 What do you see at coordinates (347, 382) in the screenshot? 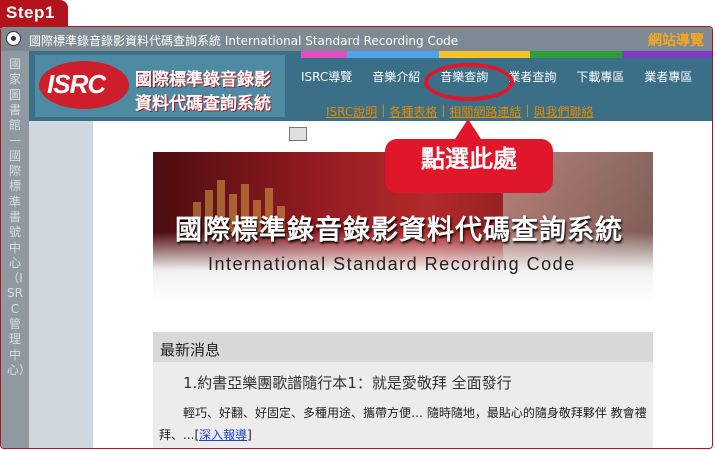
I see `news-item-title: 1.約書亞樂團歌譜隨行本1：就是愛敬拜 全面發行` at bounding box center [347, 382].